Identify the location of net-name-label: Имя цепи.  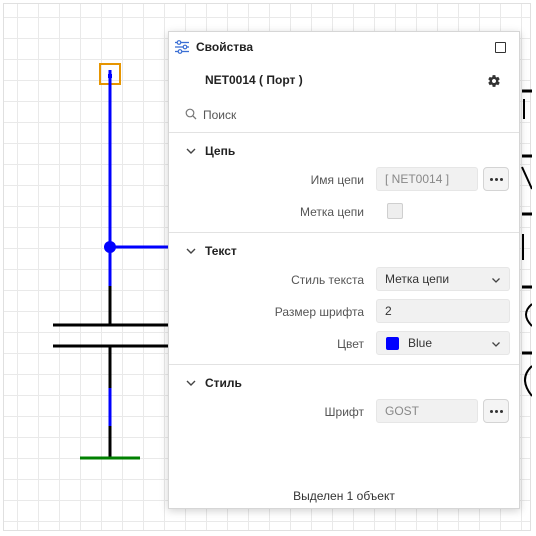
(337, 180).